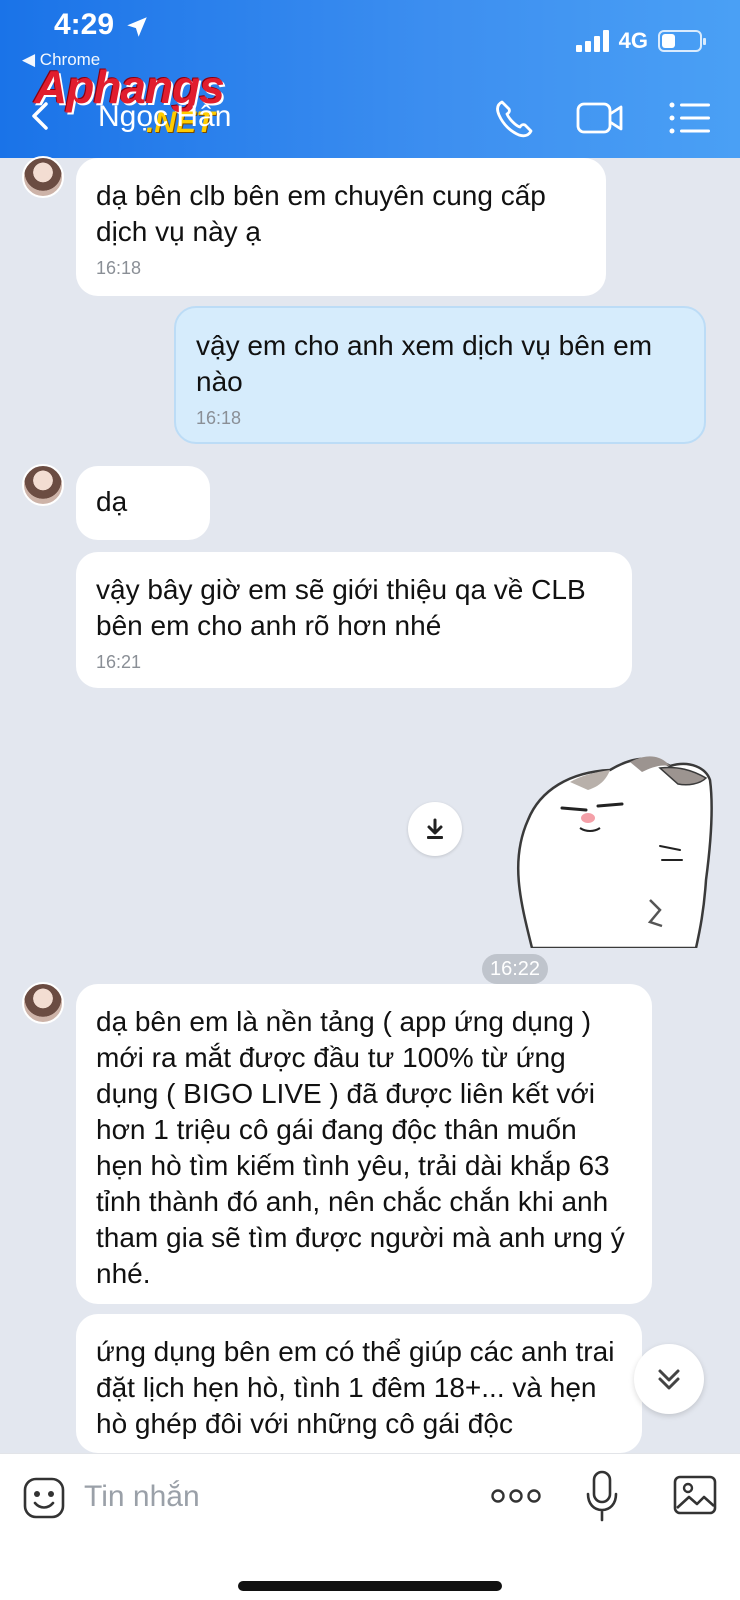  I want to click on message-text: vậy em cho anh xem dịch vụ bên em nào, so click(424, 363).